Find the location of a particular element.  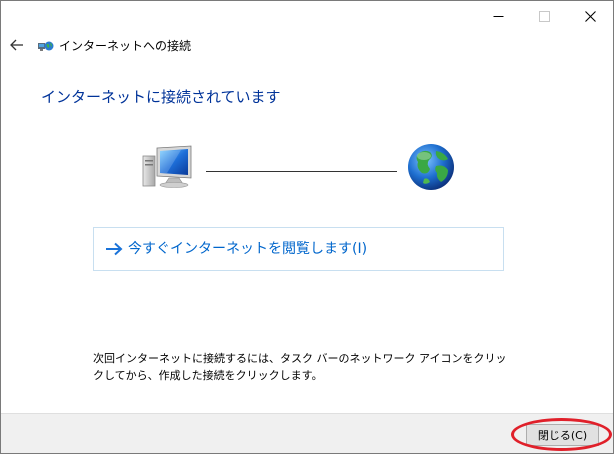

help-text-line: クしてから、作成した接続をクリックします。 is located at coordinates (208, 375).